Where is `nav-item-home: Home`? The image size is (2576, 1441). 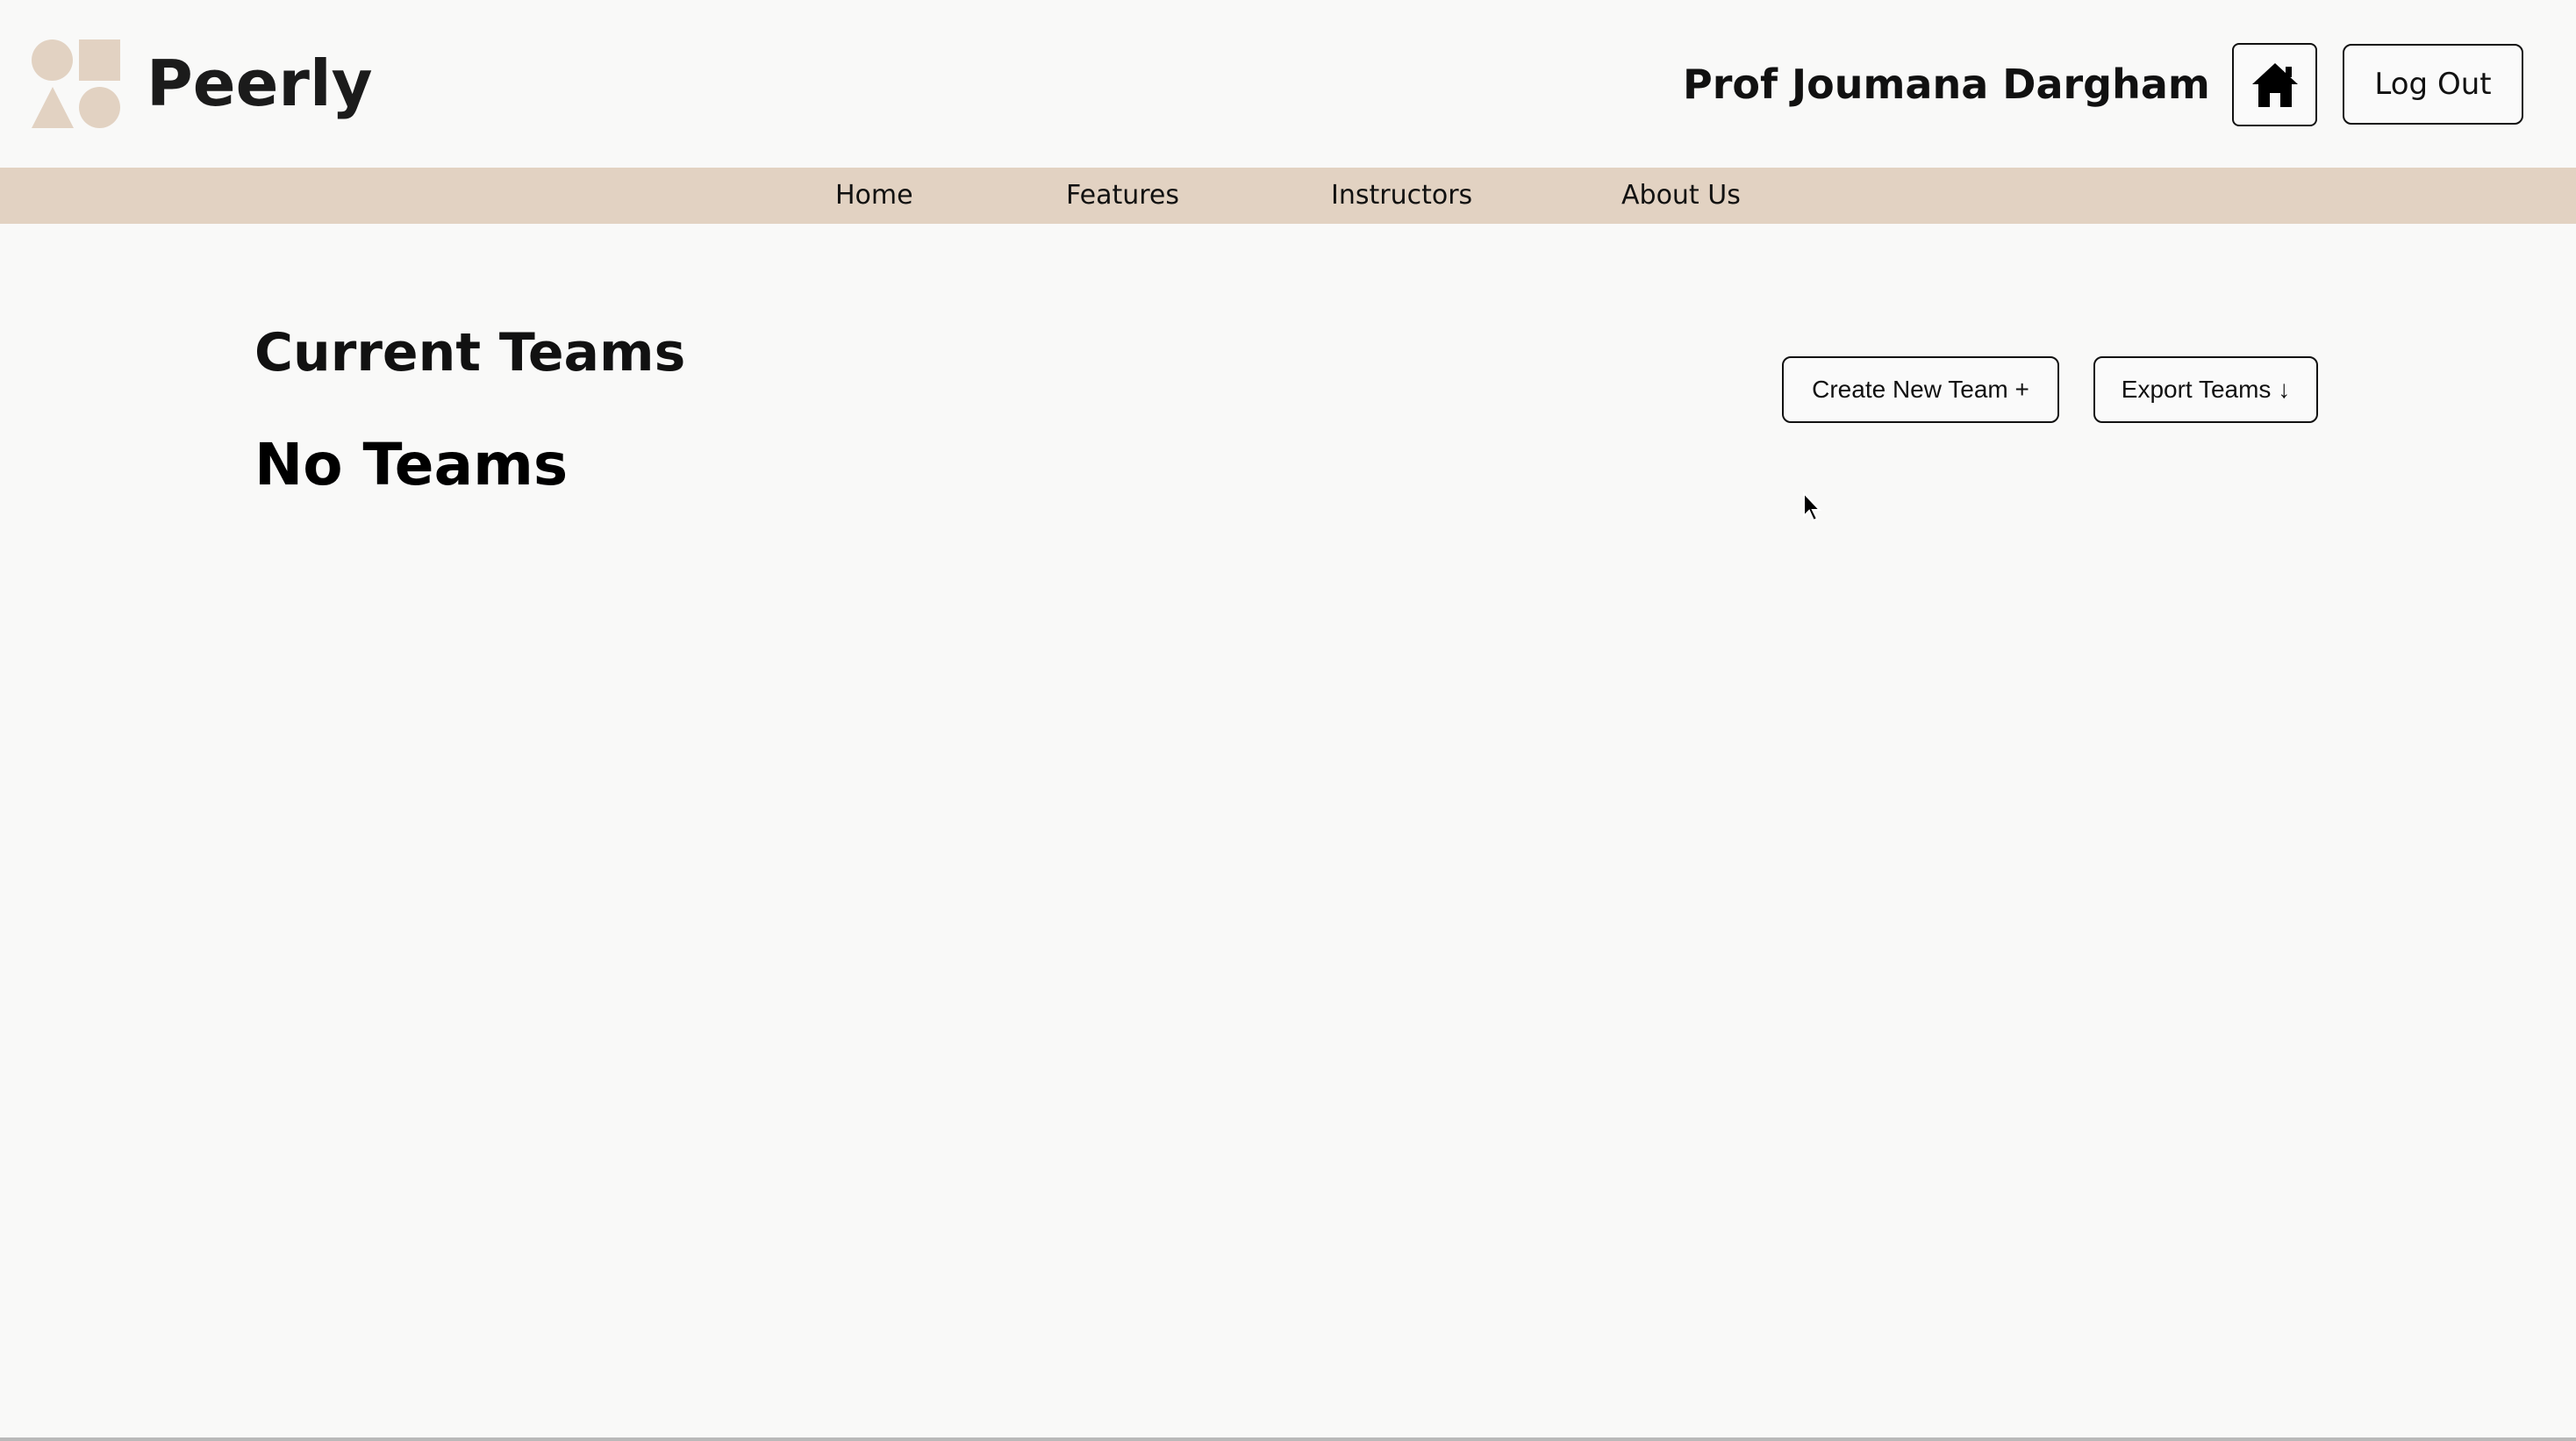
nav-item-home: Home is located at coordinates (874, 196).